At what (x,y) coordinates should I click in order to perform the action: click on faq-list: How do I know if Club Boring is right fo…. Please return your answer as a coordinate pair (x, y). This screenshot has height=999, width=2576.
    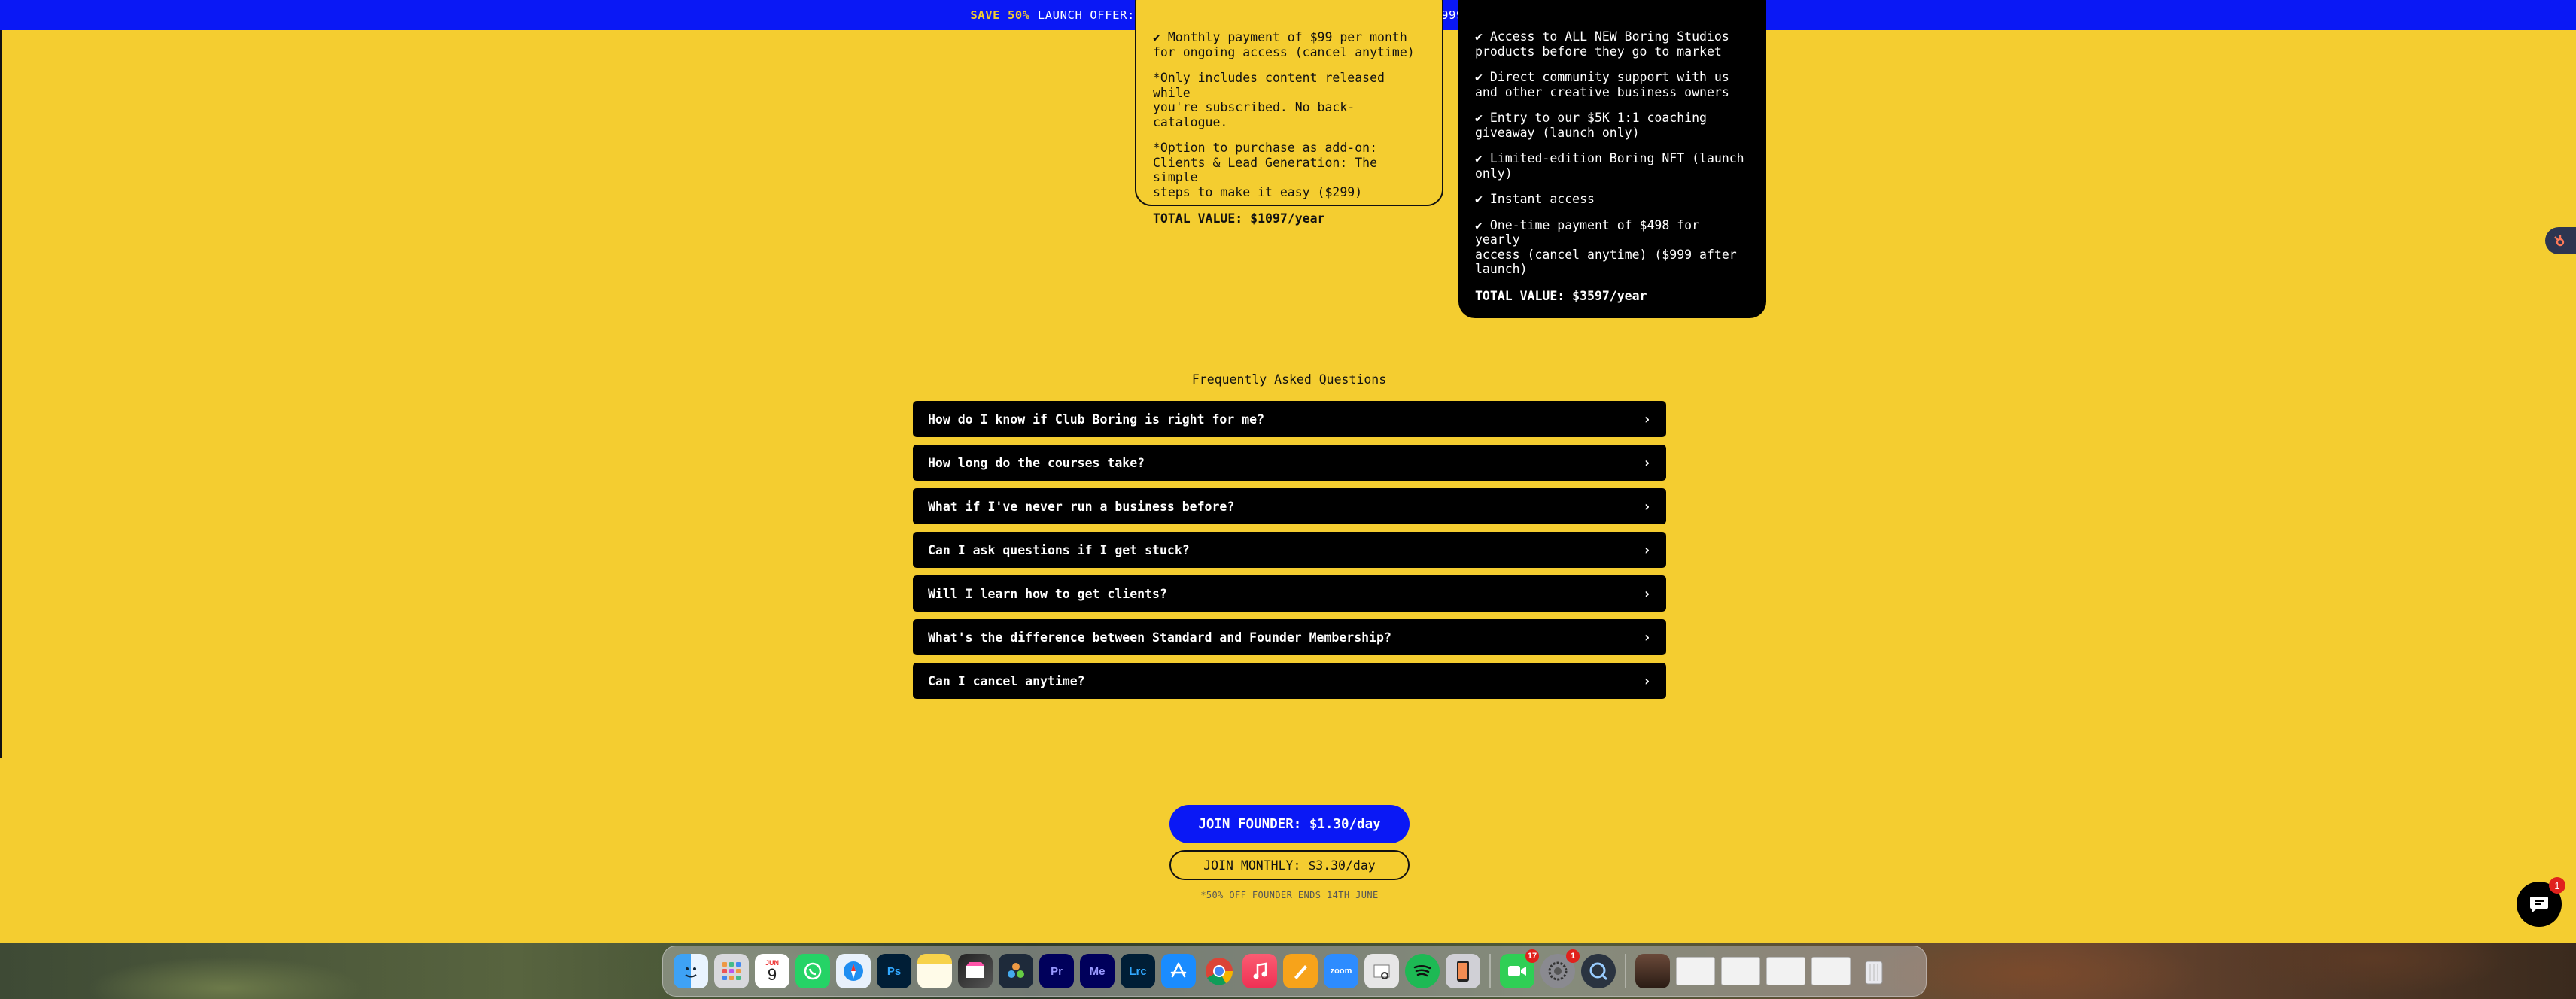
    Looking at the image, I should click on (1289, 553).